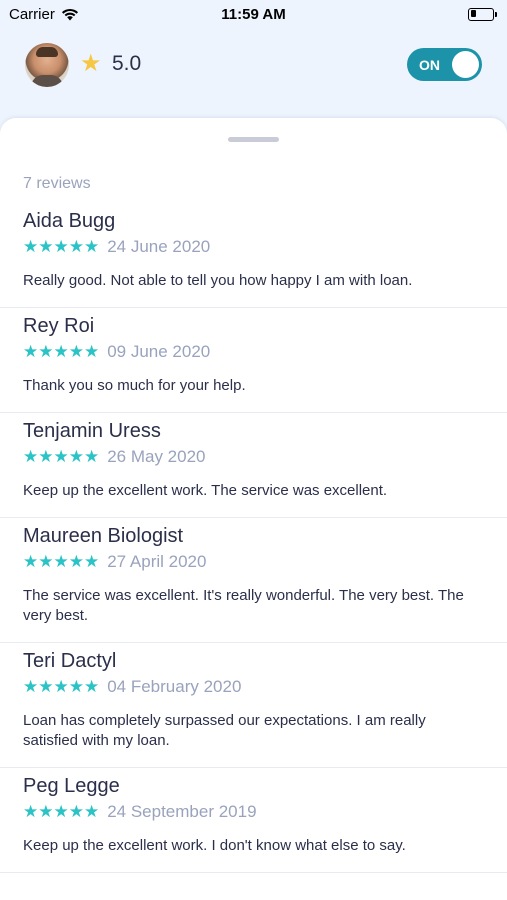 This screenshot has height=900, width=507. I want to click on reviewer-name: Rey Roi, so click(59, 326).